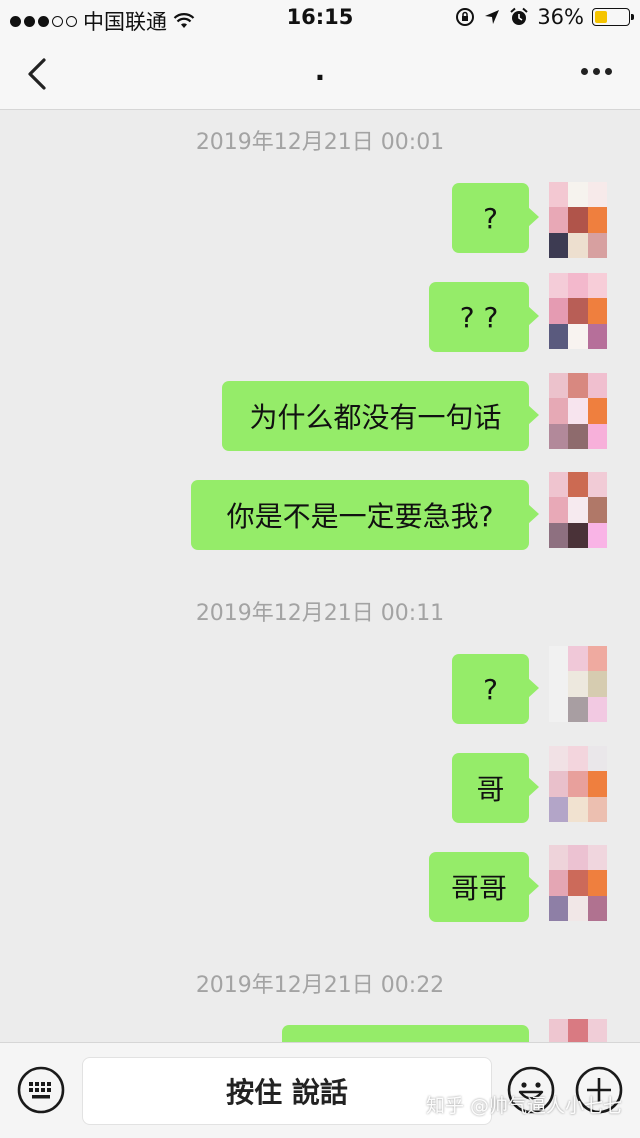  I want to click on battery-icon, so click(613, 17).